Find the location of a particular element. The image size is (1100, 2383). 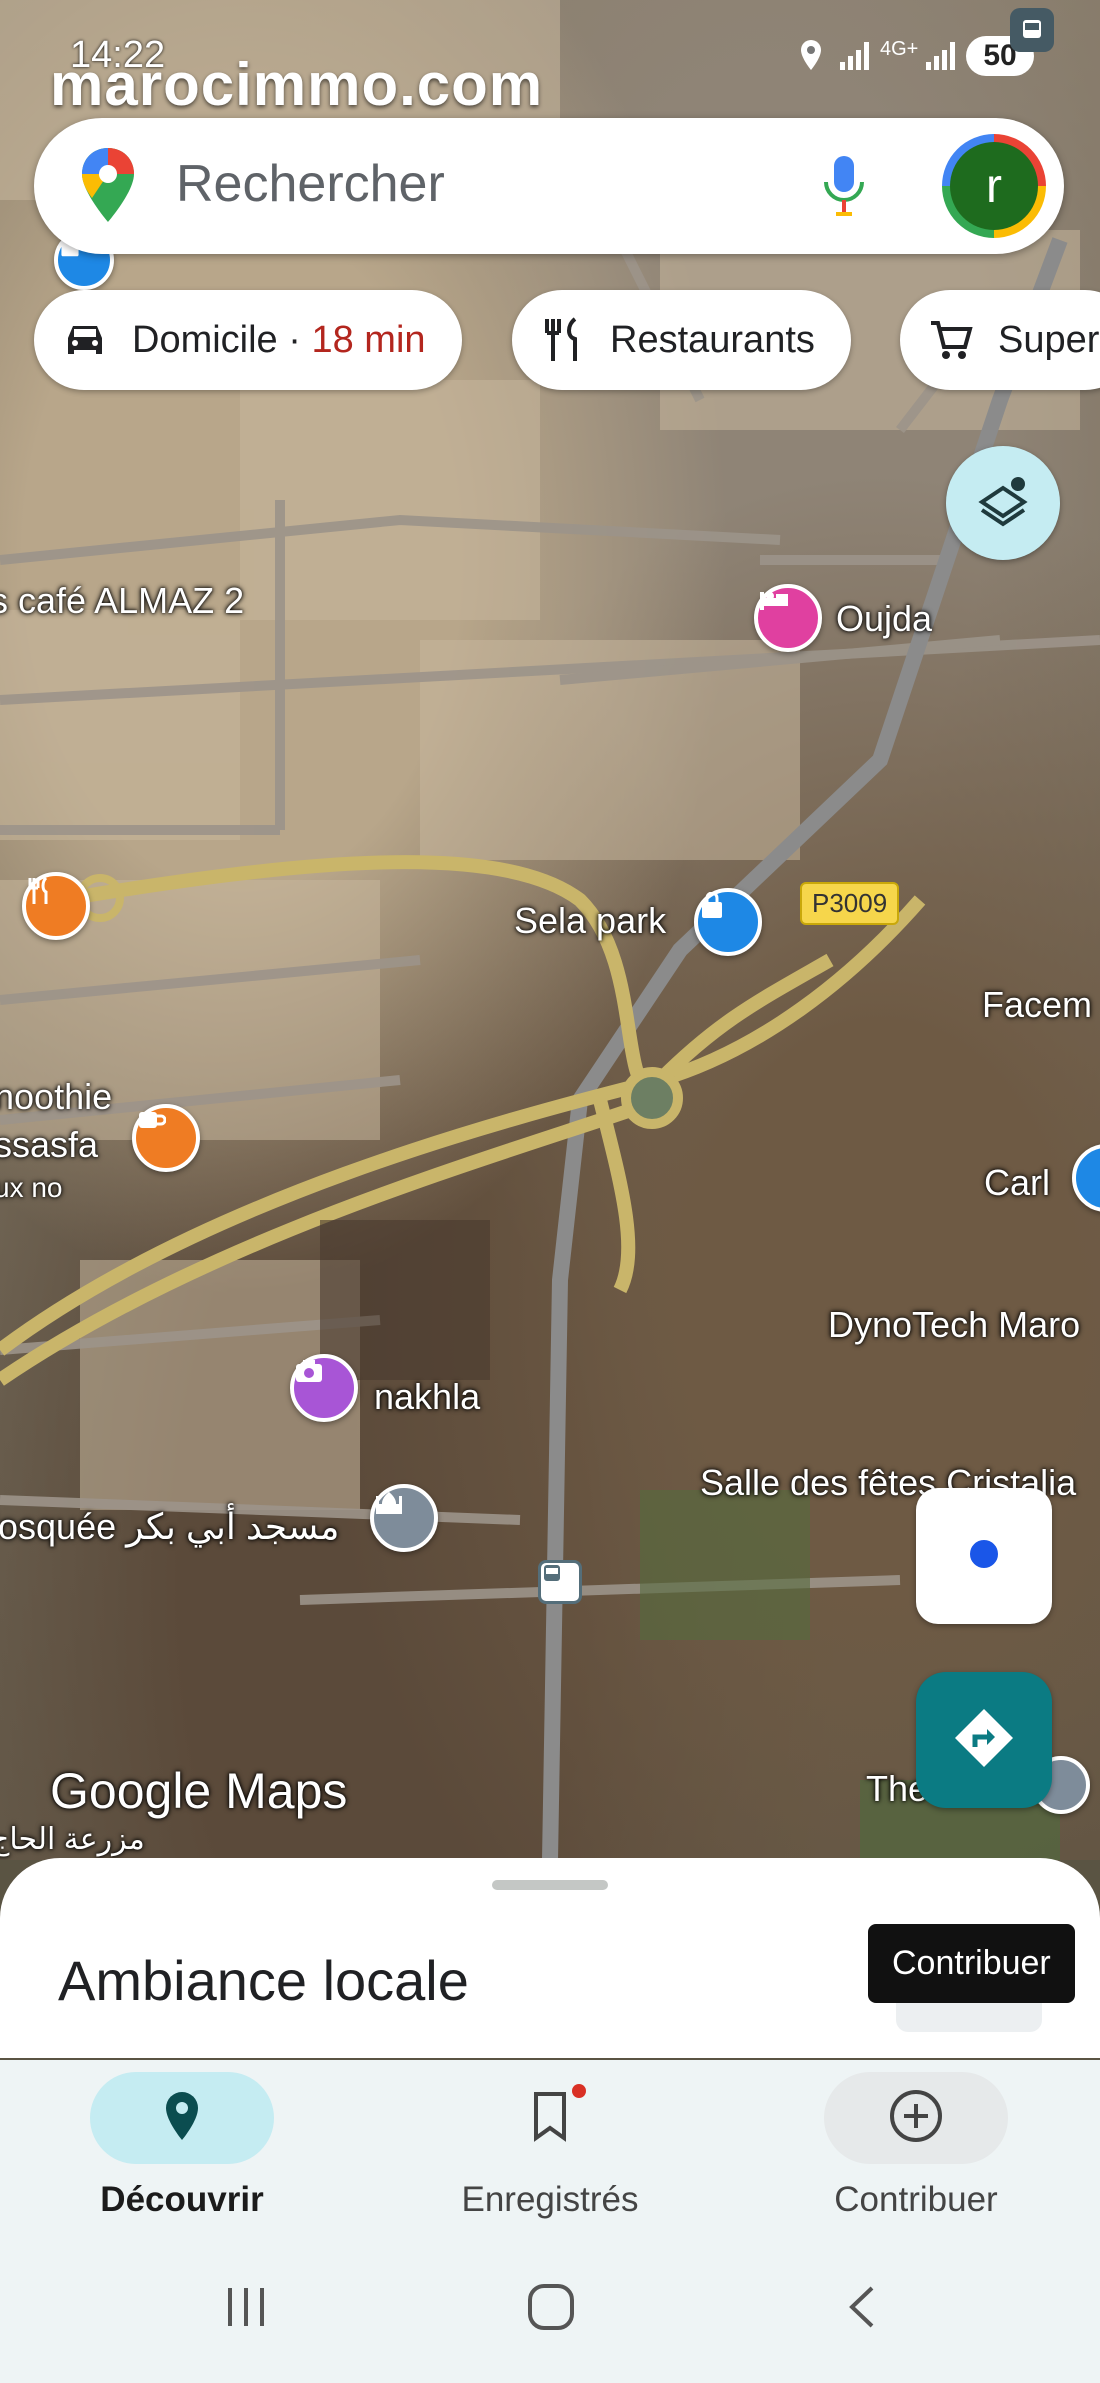

bookmark-icon is located at coordinates (550, 2118).